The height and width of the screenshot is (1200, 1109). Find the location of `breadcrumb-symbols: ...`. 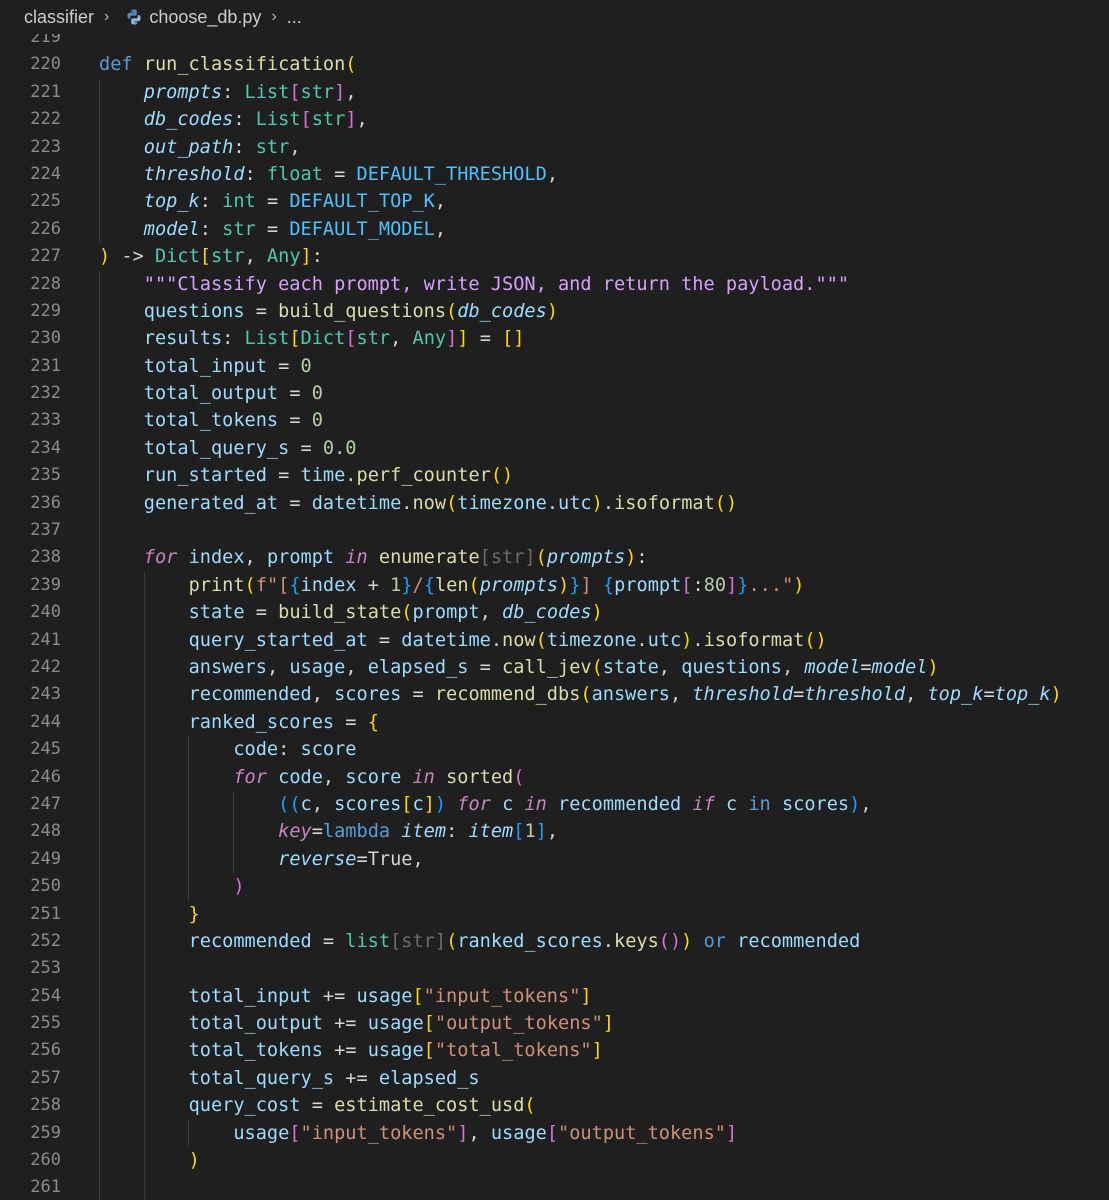

breadcrumb-symbols: ... is located at coordinates (294, 17).